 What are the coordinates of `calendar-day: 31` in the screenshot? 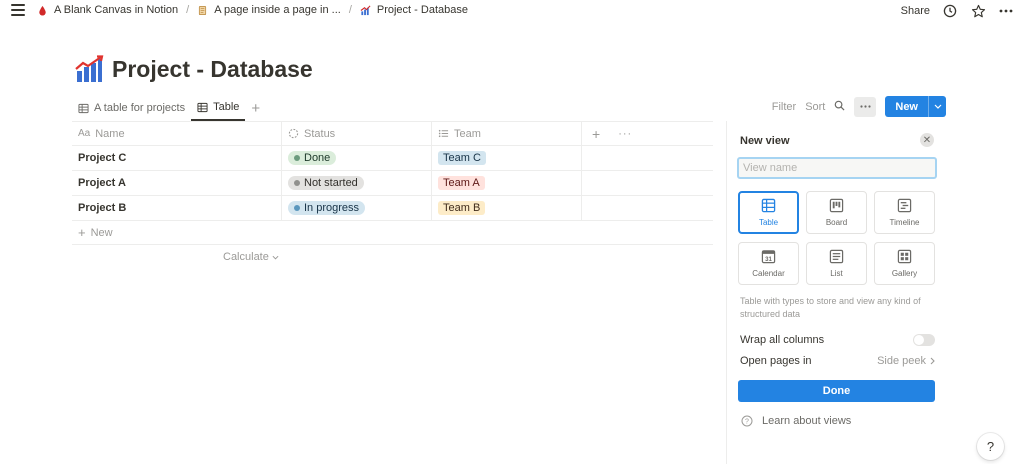 It's located at (768, 259).